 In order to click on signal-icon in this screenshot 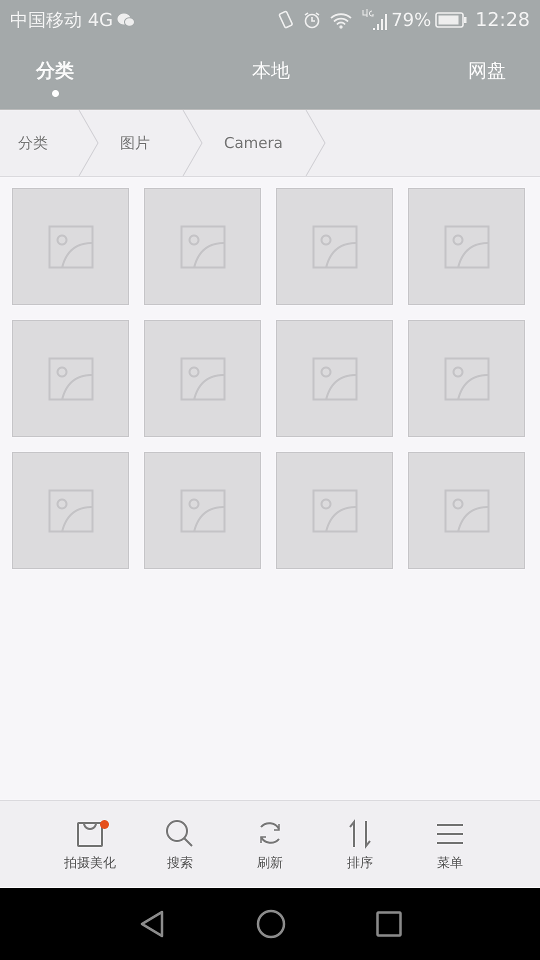, I will do `click(374, 20)`.